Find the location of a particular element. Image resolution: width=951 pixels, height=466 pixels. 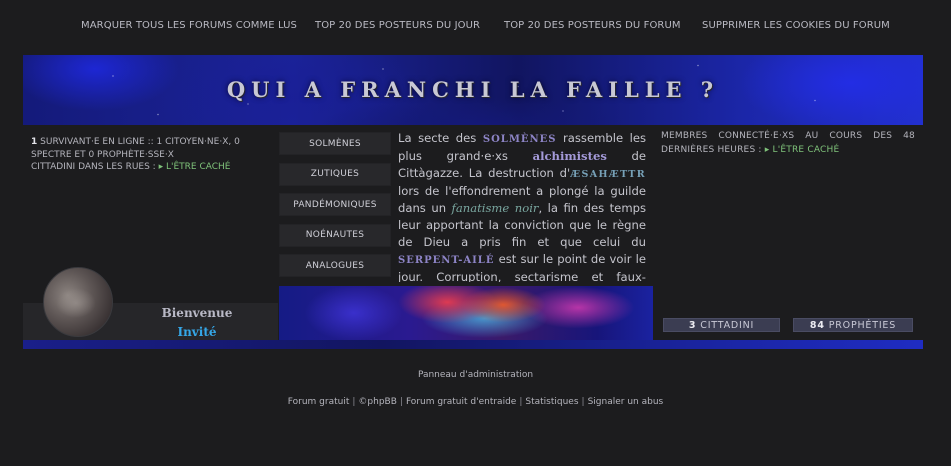

admin-panel-row: Panneau d'administration is located at coordinates (475, 375).